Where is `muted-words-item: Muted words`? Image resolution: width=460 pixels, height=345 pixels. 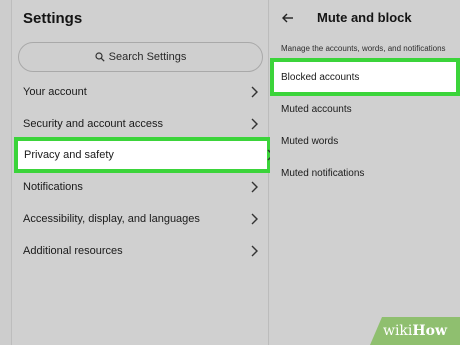
muted-words-item: Muted words is located at coordinates (309, 141).